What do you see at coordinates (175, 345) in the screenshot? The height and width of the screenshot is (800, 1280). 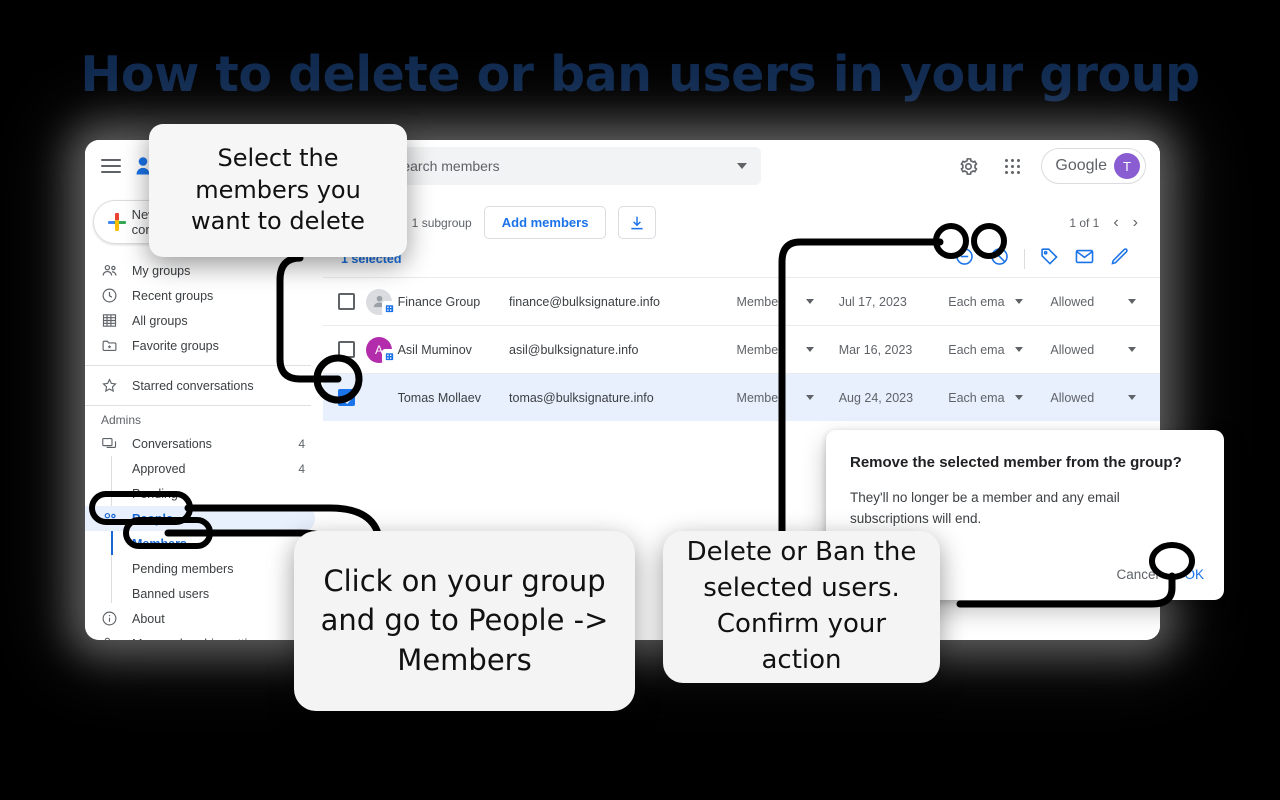 I see `sidebar-item-label: Favorite groups` at bounding box center [175, 345].